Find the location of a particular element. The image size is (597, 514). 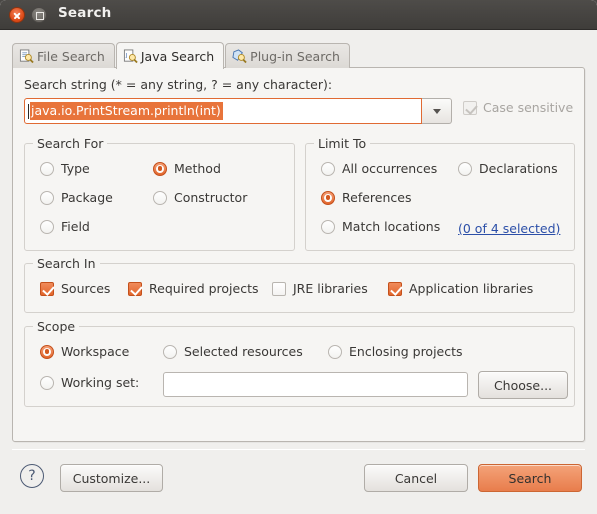

radio-label: Field is located at coordinates (75, 226).